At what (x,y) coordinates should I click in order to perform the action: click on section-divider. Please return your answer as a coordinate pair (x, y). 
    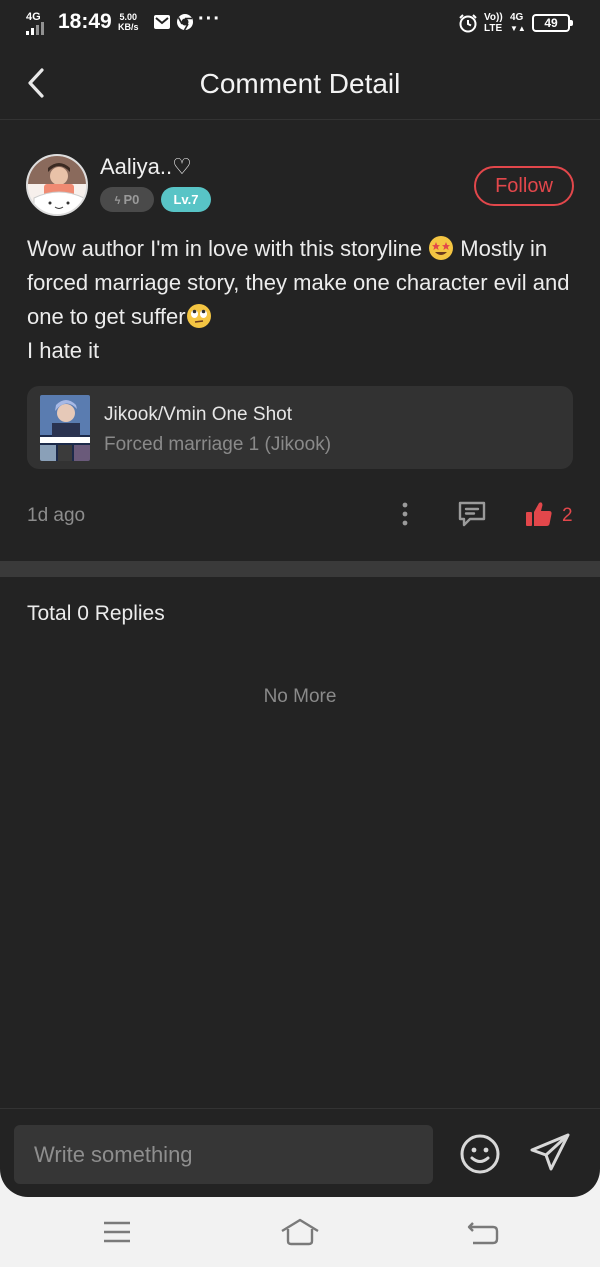
    Looking at the image, I should click on (300, 569).